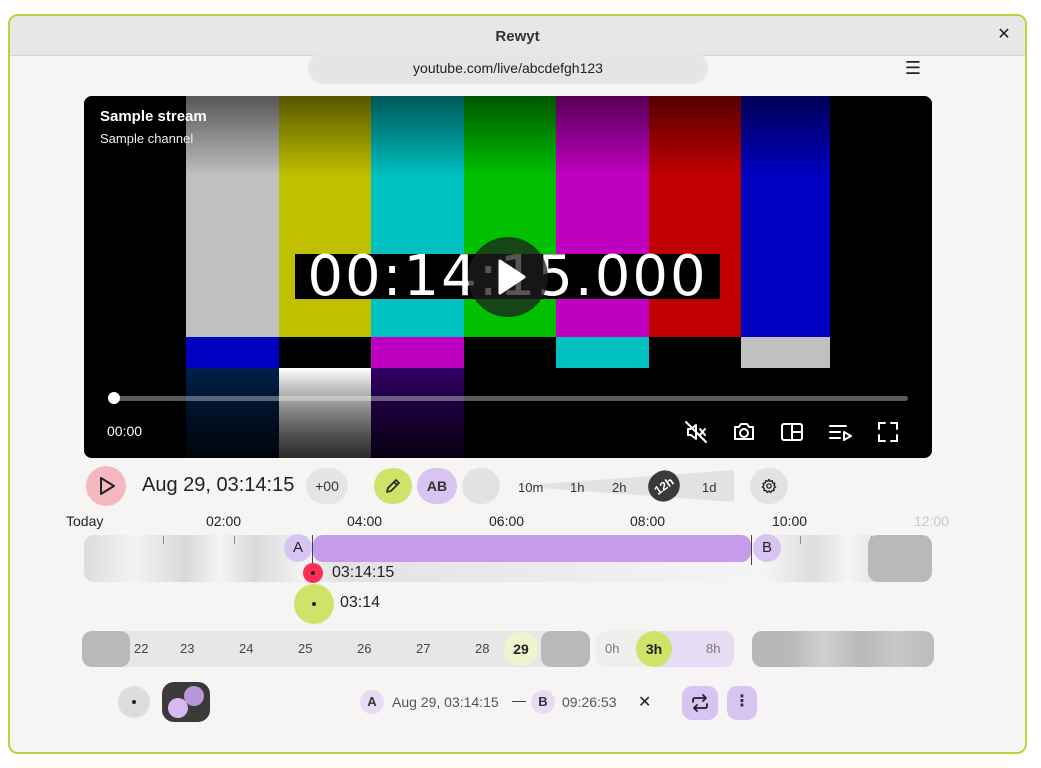 This screenshot has width=1041, height=768. What do you see at coordinates (125, 431) in the screenshot?
I see `video-current-time: 00:00` at bounding box center [125, 431].